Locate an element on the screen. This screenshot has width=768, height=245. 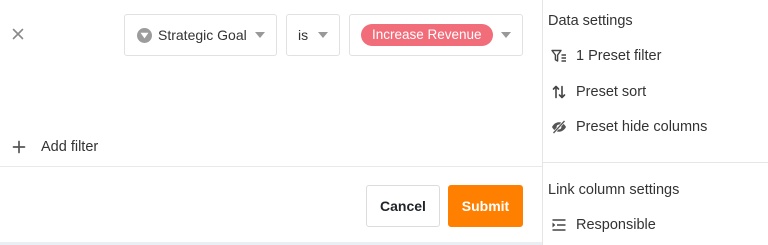
filter-operator-label: is is located at coordinates (303, 35).